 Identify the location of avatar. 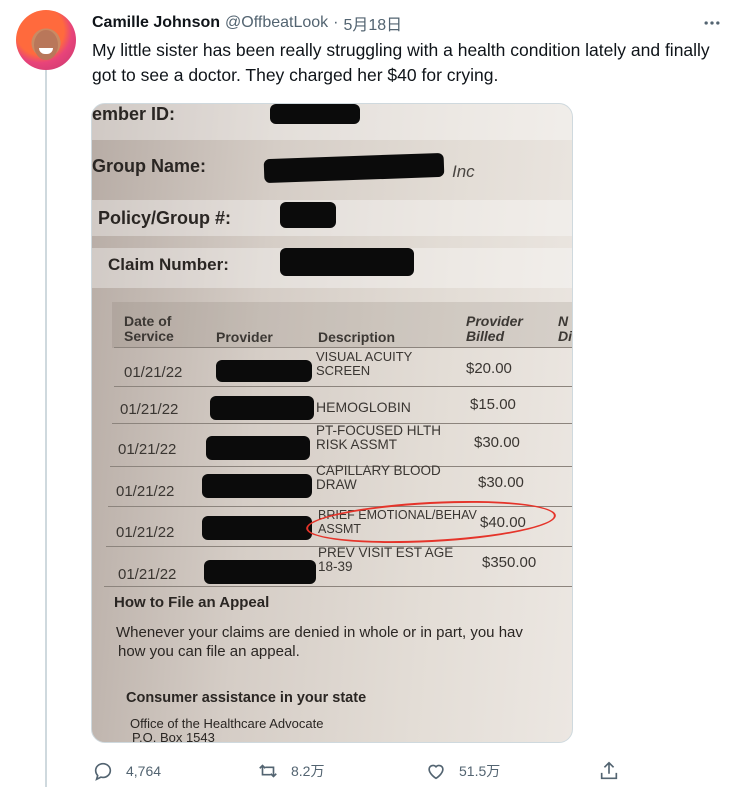
(46, 40).